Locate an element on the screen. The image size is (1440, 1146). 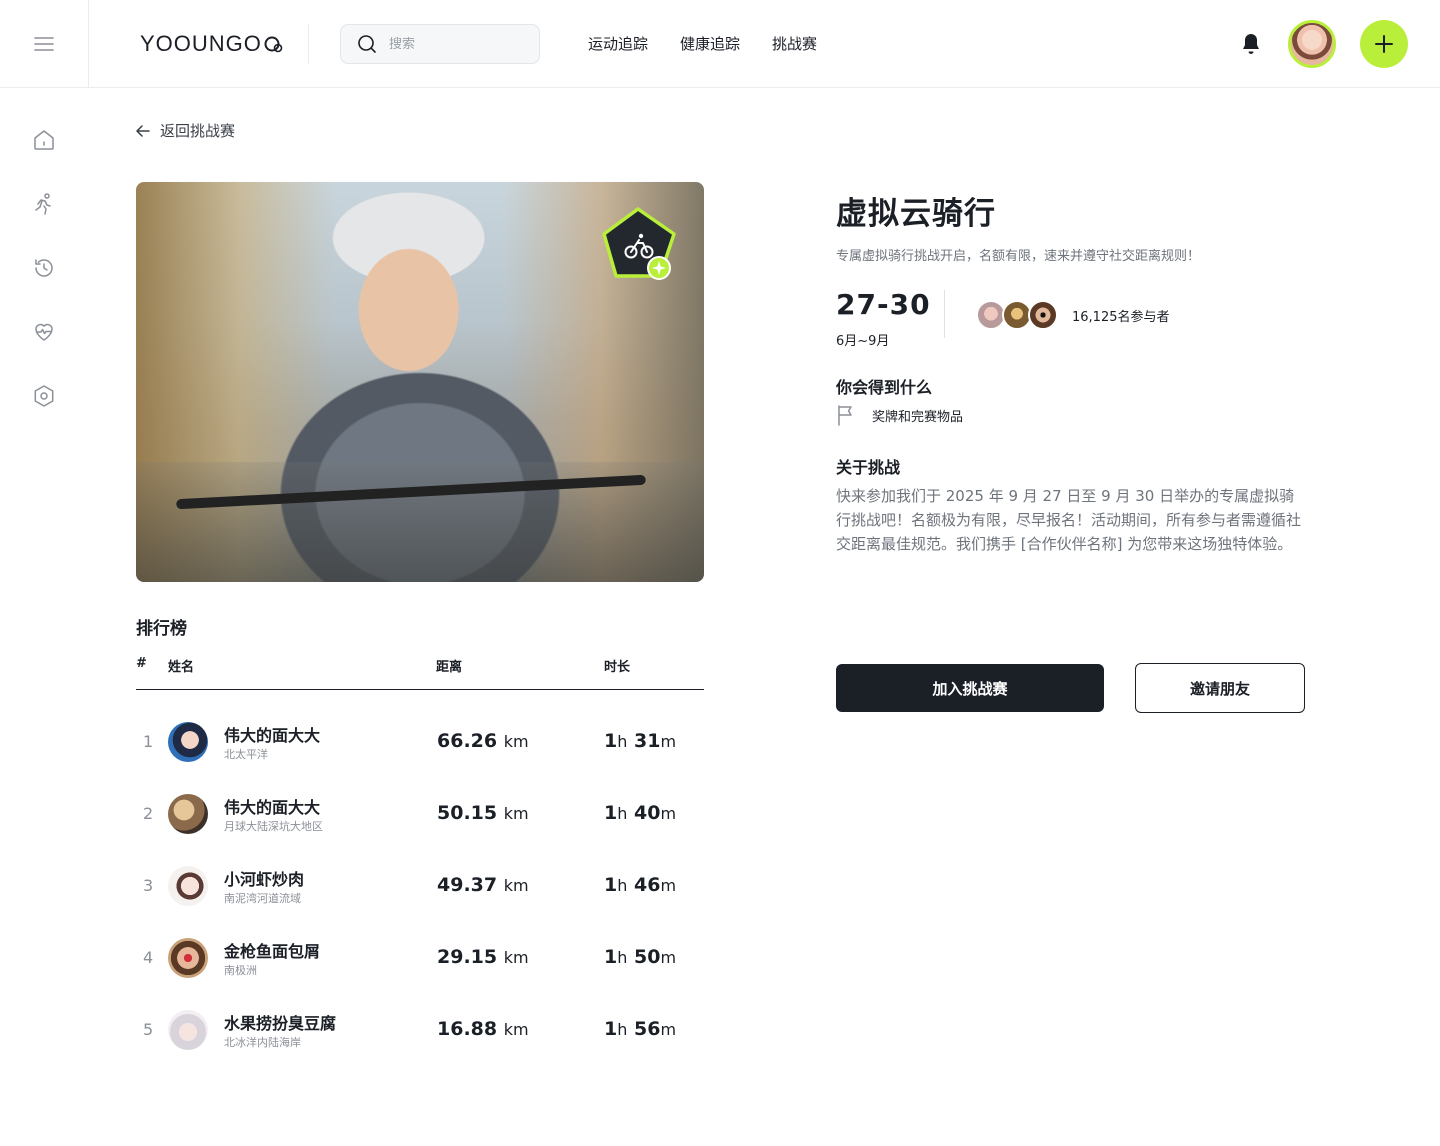
col-name: 姓名 is located at coordinates (181, 667).